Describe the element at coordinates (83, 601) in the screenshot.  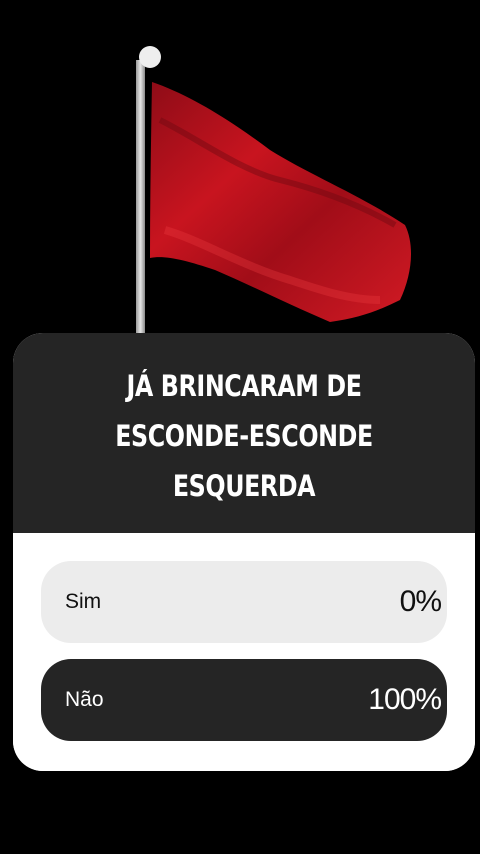
I see `poll-option-label: Sim` at that location.